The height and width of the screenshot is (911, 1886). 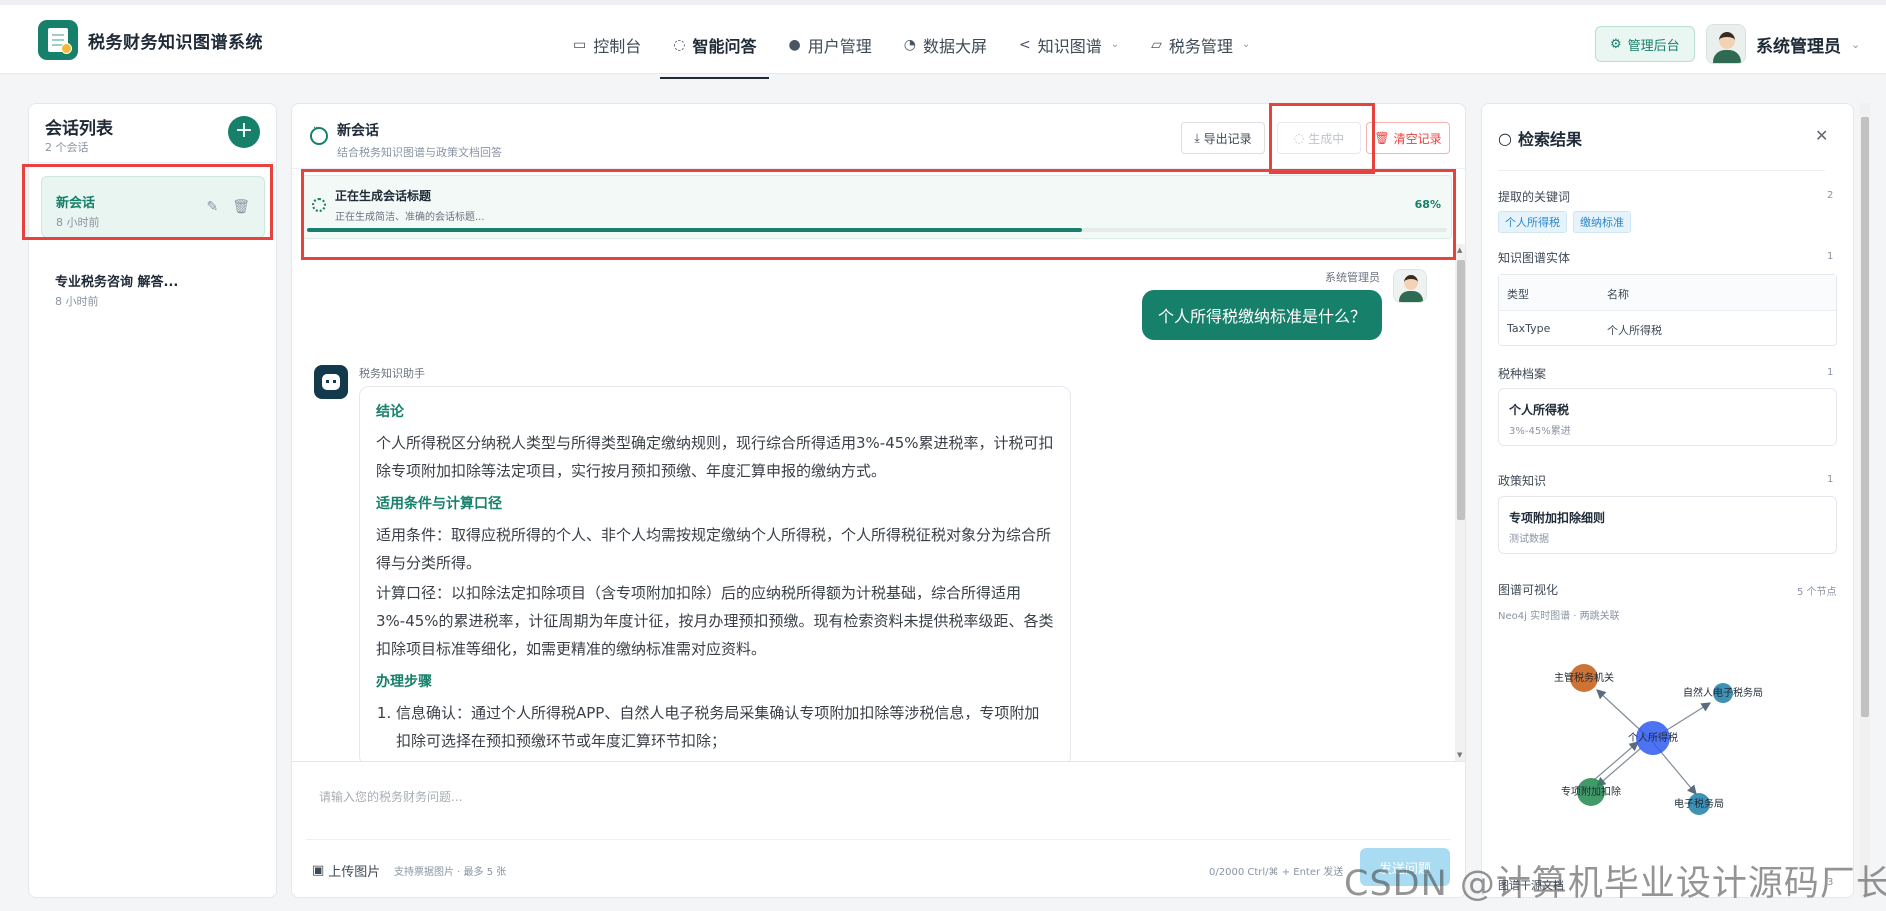 I want to click on nav-item-knowledge-graph: < 知识图谱 ⌄, so click(x=1069, y=44).